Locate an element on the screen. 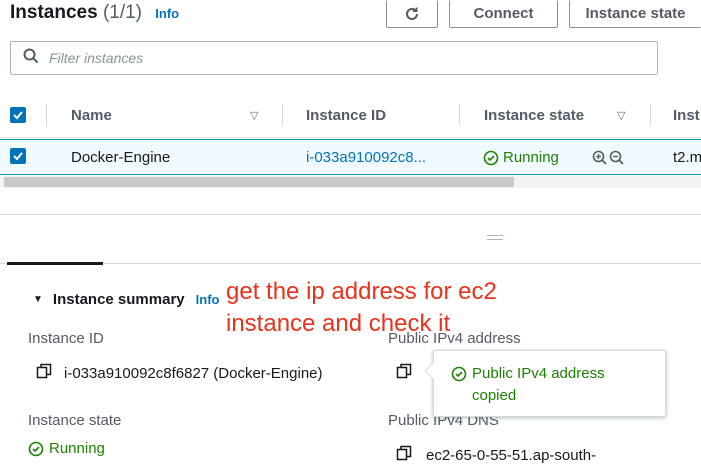  table-header: Name ▽ Instance ID Instance state ▽ Inst is located at coordinates (350, 115).